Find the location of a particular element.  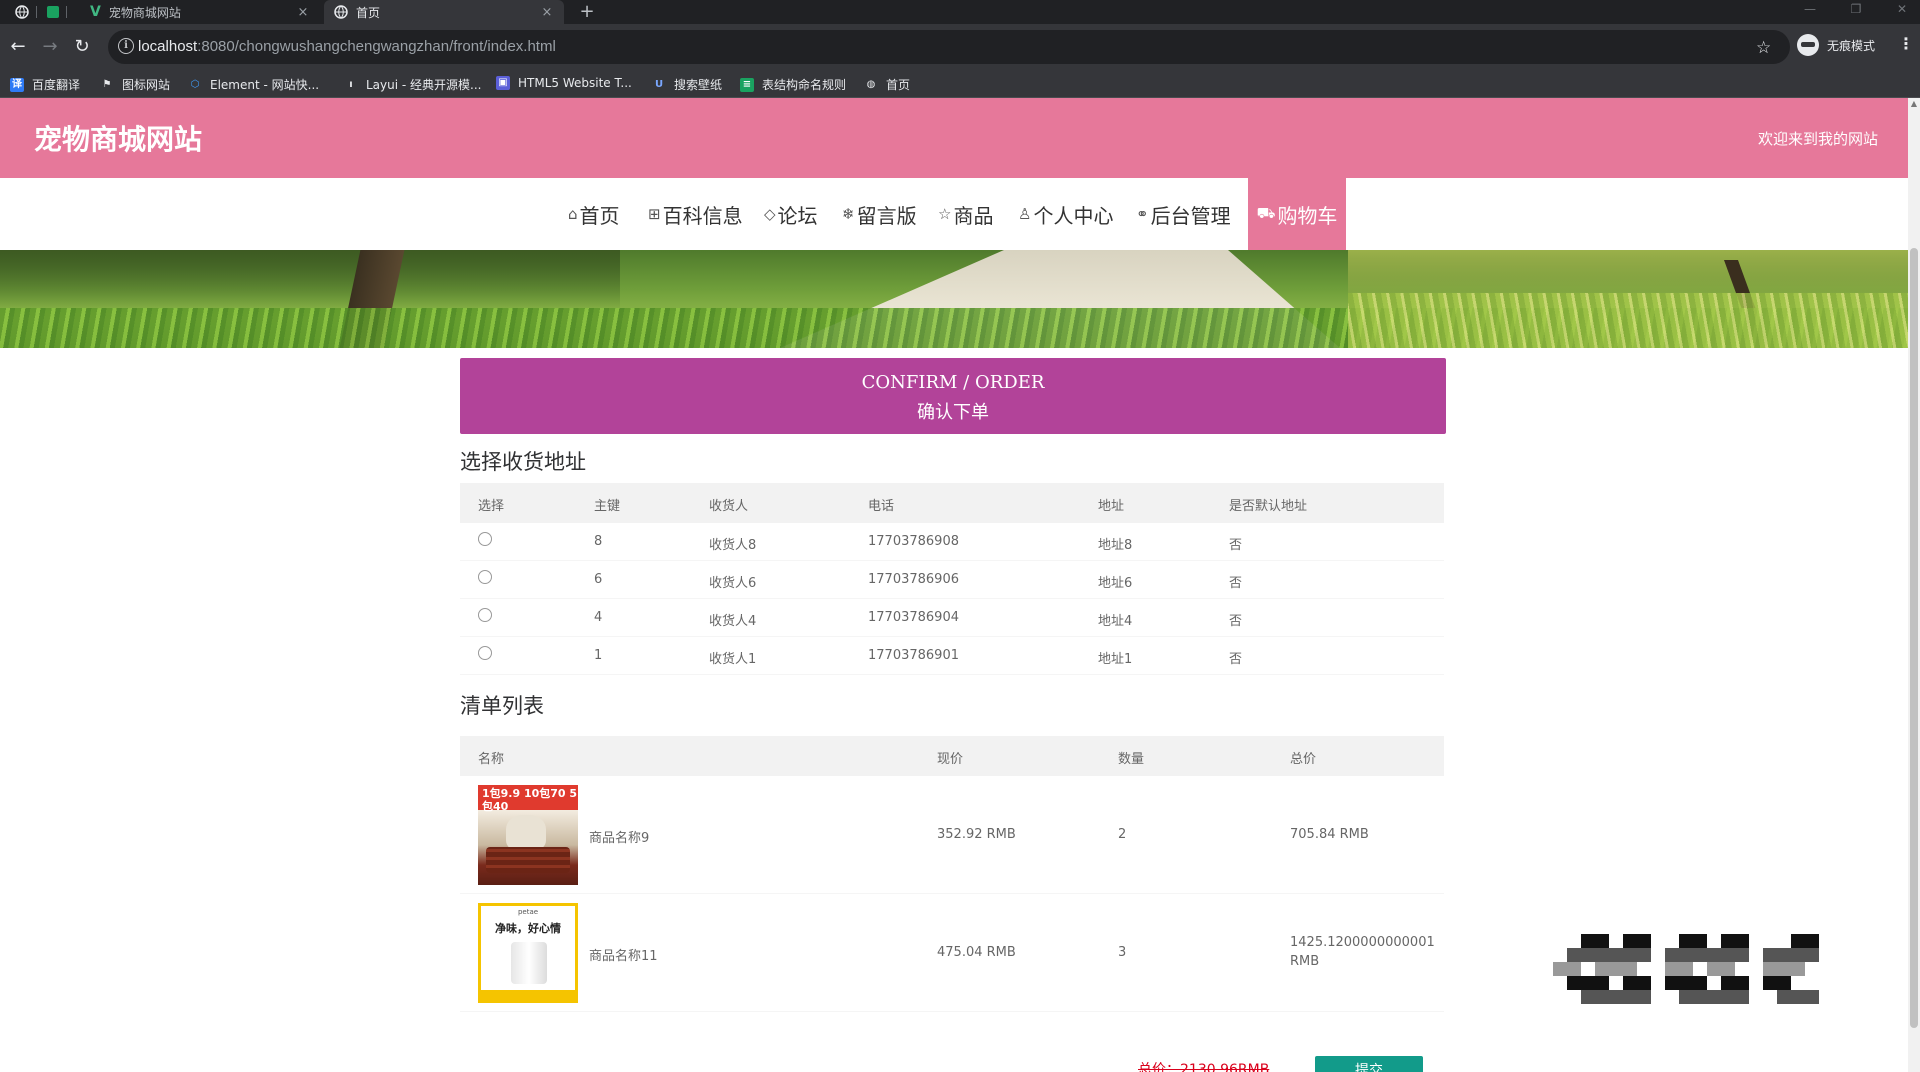

back-arrow-icon: ← is located at coordinates (18, 47).